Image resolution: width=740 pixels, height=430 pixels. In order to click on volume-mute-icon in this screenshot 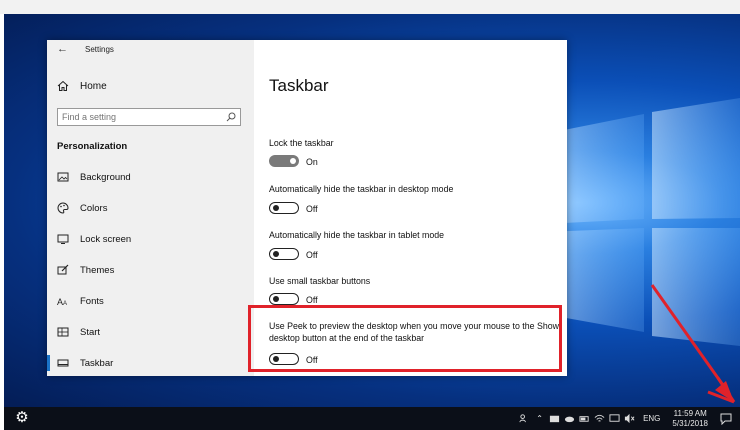, I will do `click(629, 418)`.